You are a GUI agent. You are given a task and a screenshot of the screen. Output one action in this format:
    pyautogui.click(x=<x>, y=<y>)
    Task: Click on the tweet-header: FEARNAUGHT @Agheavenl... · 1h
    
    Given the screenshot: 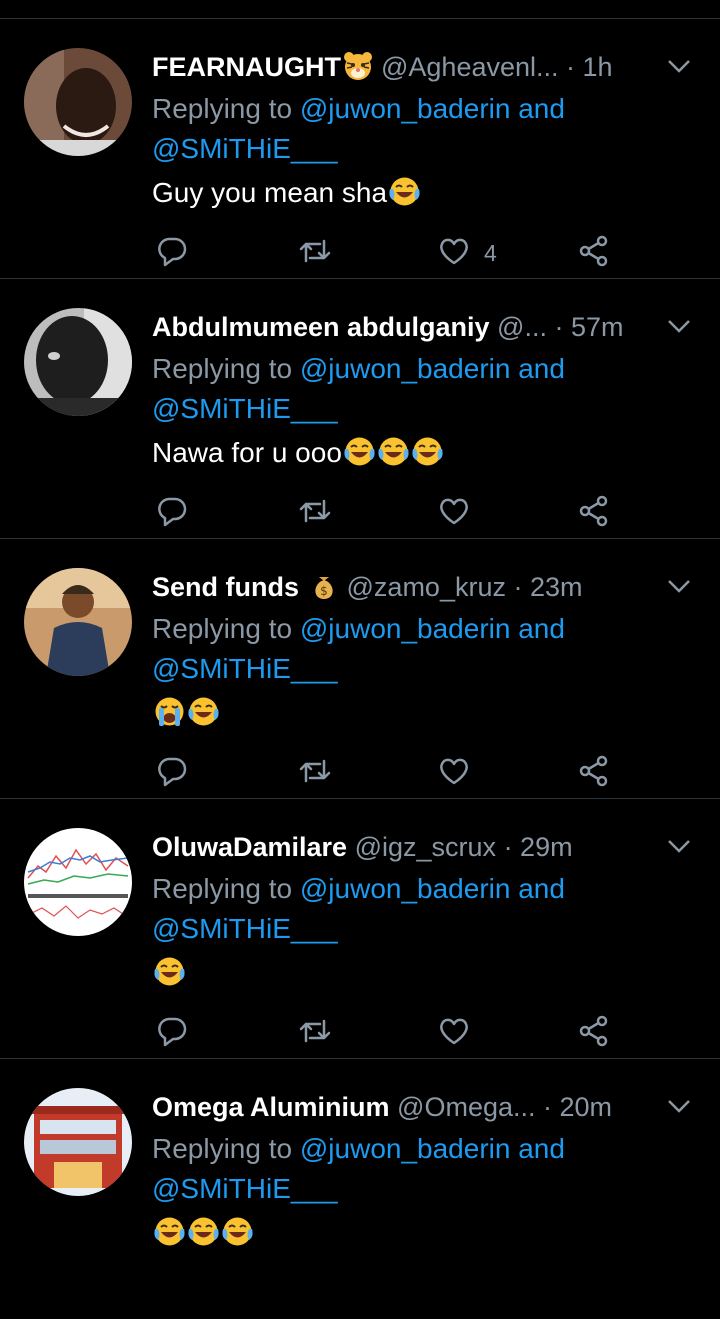 What is the action you would take?
    pyautogui.click(x=407, y=67)
    